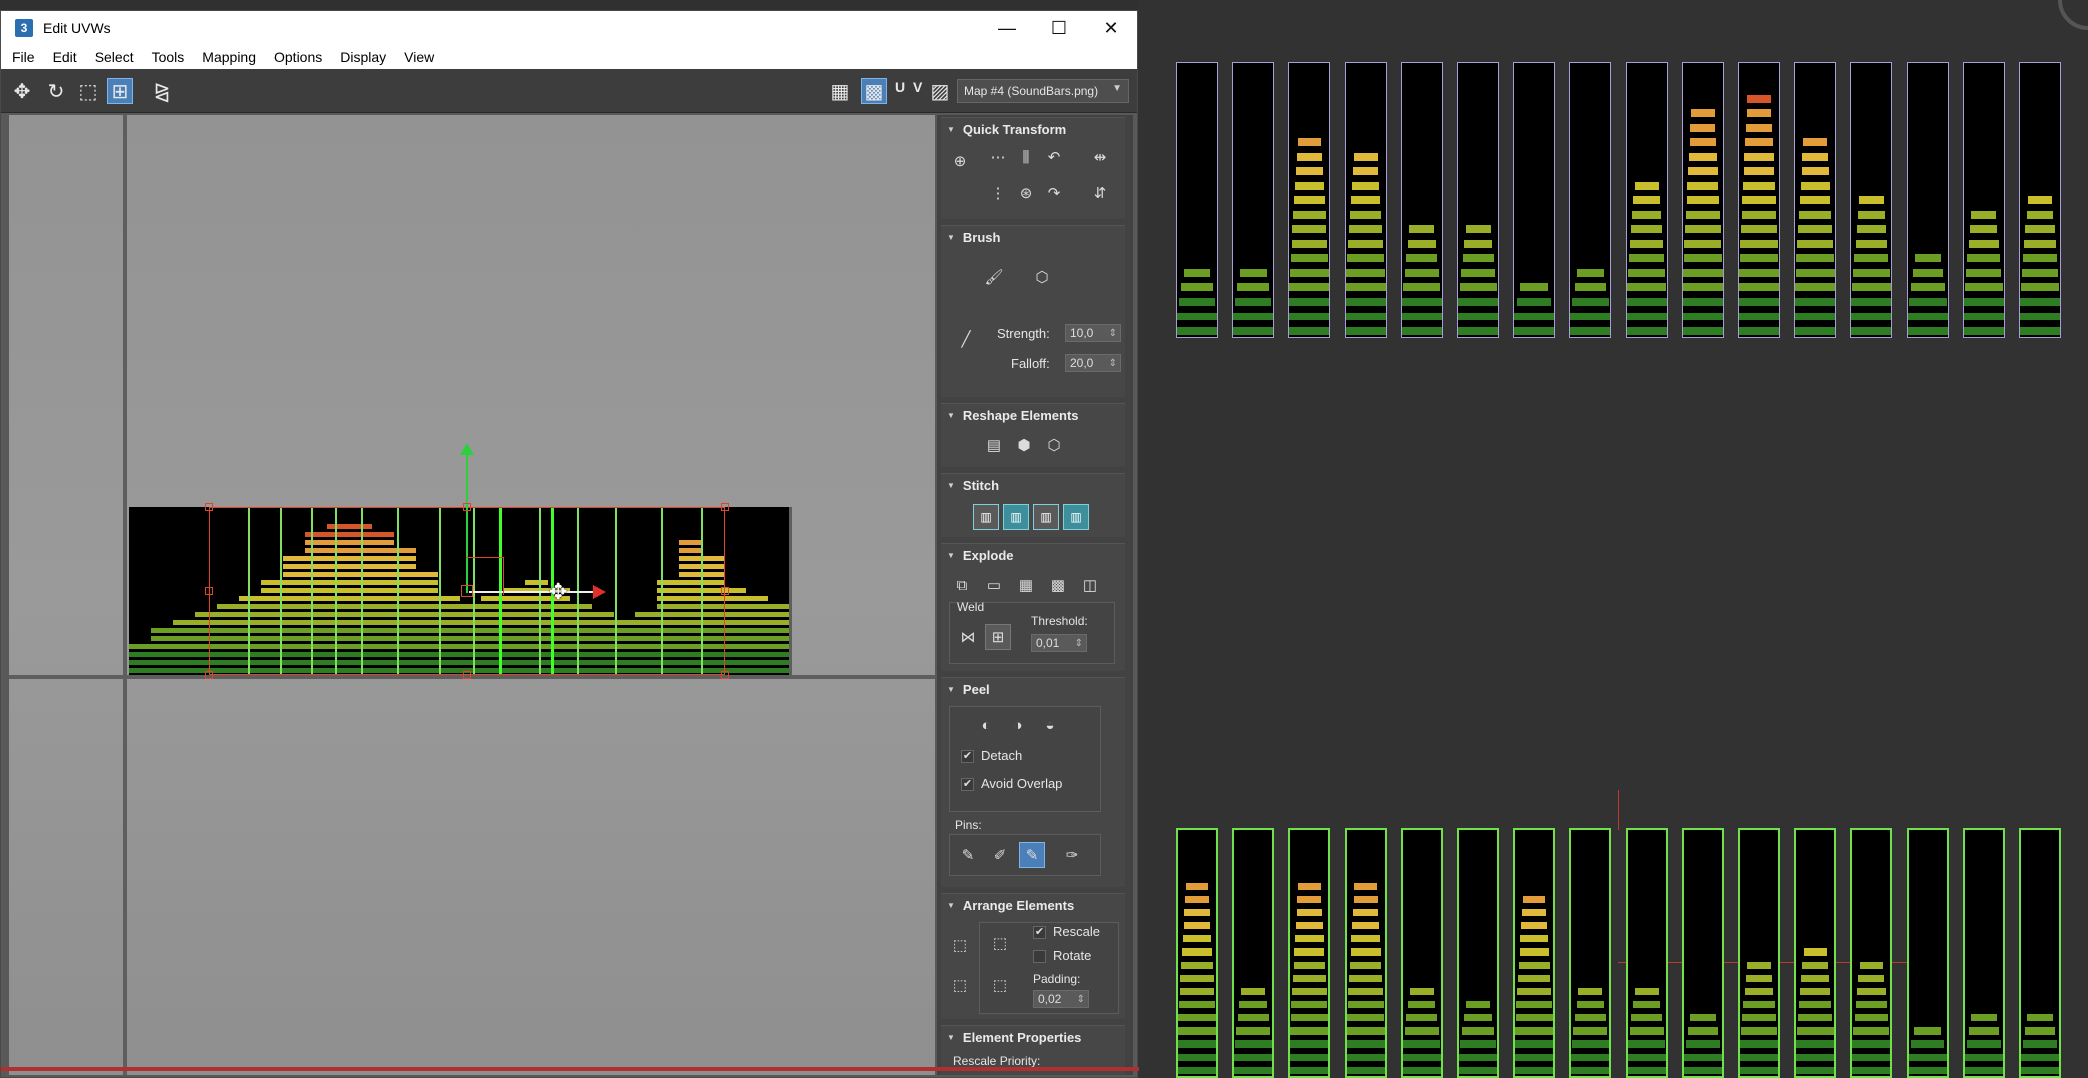  I want to click on pivot-icon: ⊕, so click(960, 161).